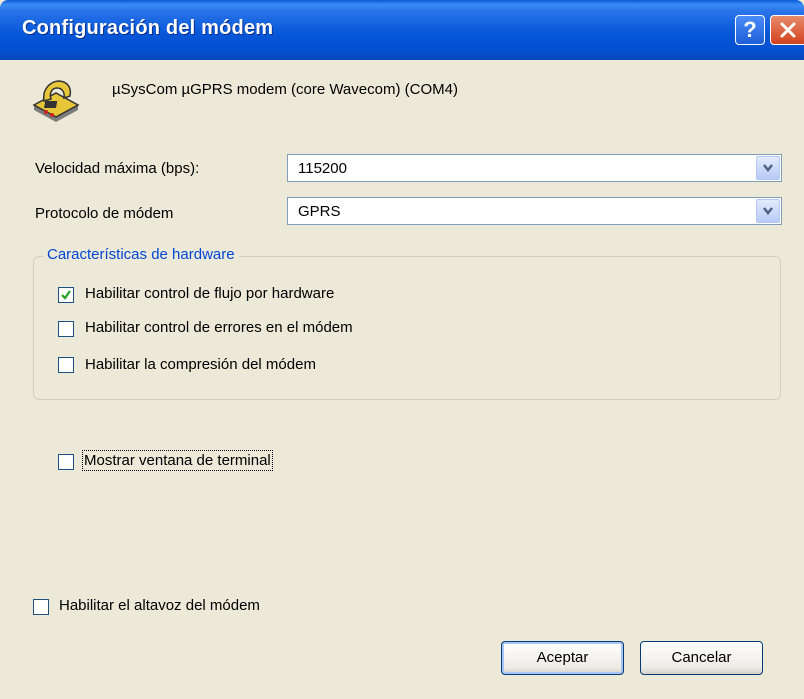 The width and height of the screenshot is (804, 699). What do you see at coordinates (66, 329) in the screenshot?
I see `error-control-checkbox` at bounding box center [66, 329].